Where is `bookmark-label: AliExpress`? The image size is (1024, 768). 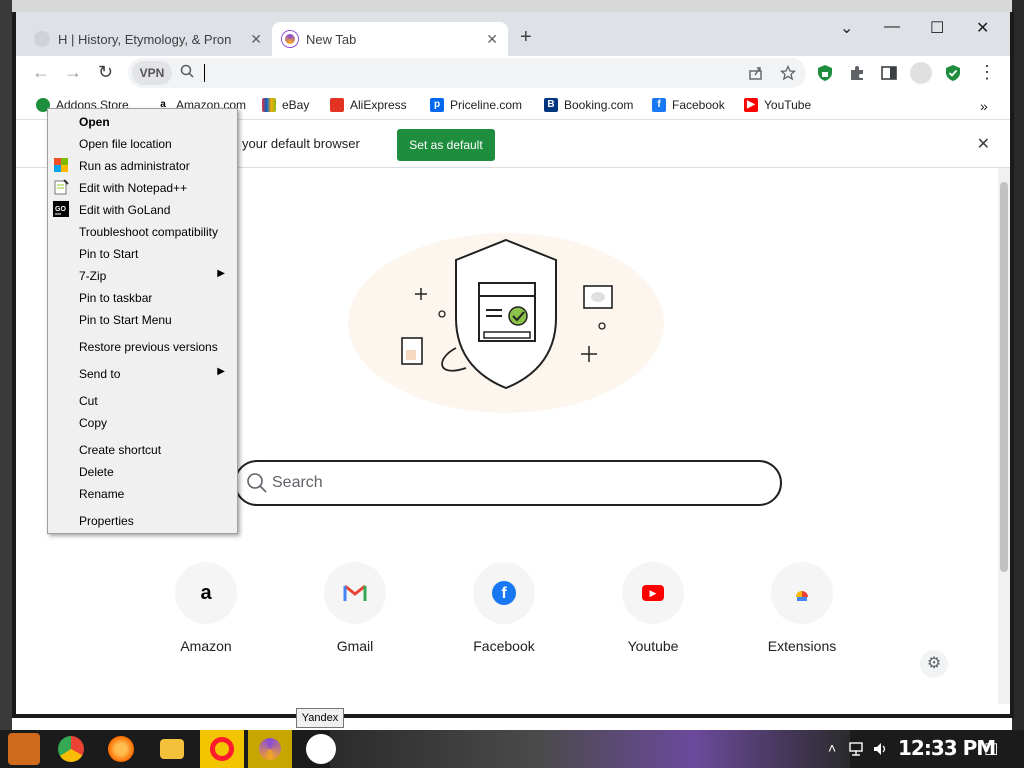
bookmark-label: AliExpress is located at coordinates (378, 105).